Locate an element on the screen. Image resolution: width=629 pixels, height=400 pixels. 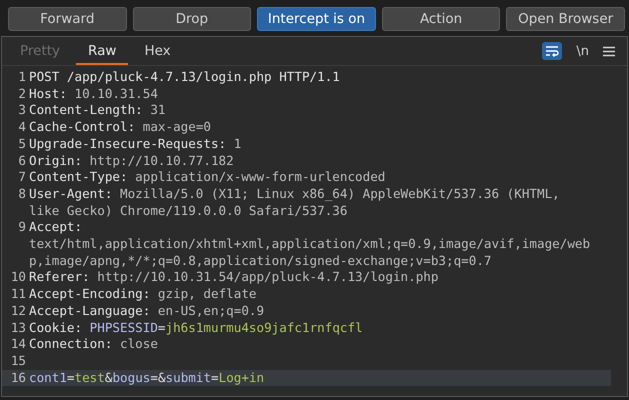
toolbar-button: Intercept is on is located at coordinates (316, 19).